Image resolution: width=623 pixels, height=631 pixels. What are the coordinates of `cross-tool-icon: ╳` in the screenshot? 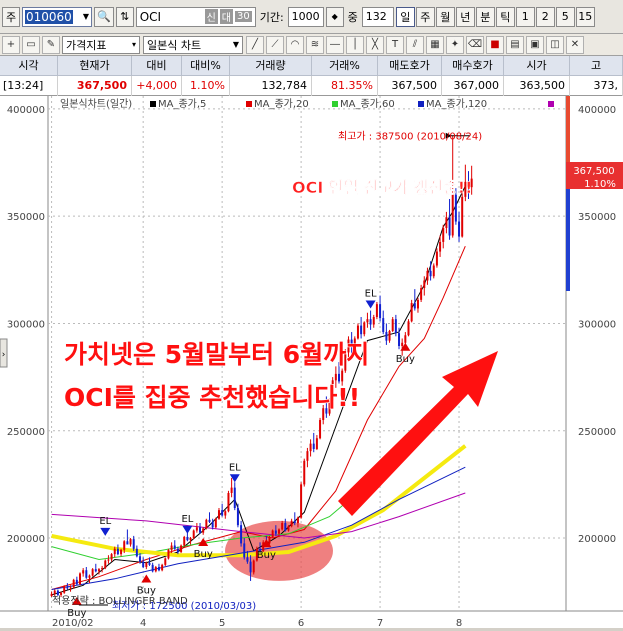 It's located at (375, 44).